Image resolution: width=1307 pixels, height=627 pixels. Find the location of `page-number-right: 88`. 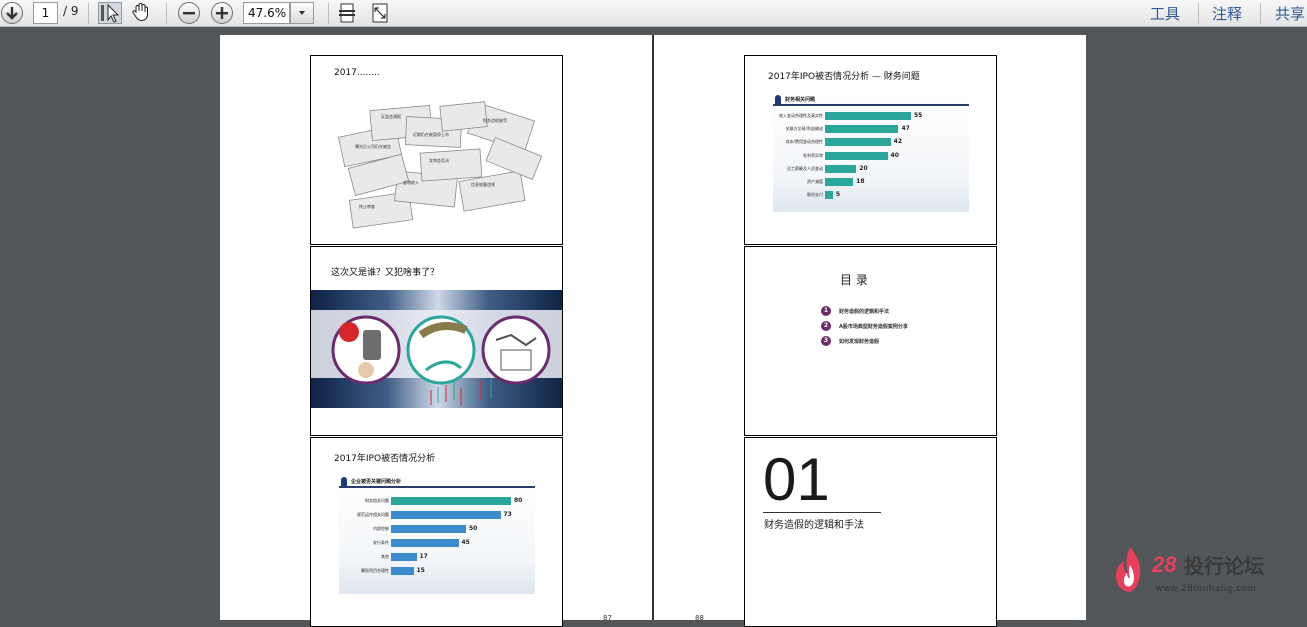

page-number-right: 88 is located at coordinates (699, 618).